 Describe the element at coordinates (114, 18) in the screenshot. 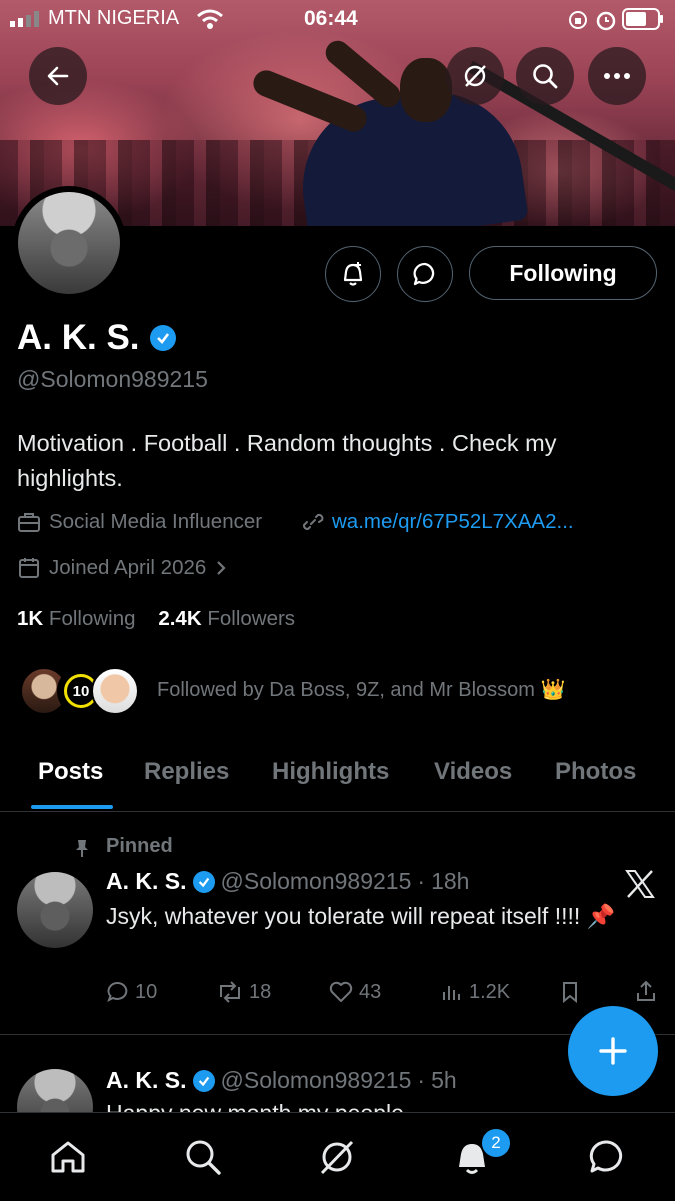

I see `carrier-name: MTN NIGERIA` at that location.